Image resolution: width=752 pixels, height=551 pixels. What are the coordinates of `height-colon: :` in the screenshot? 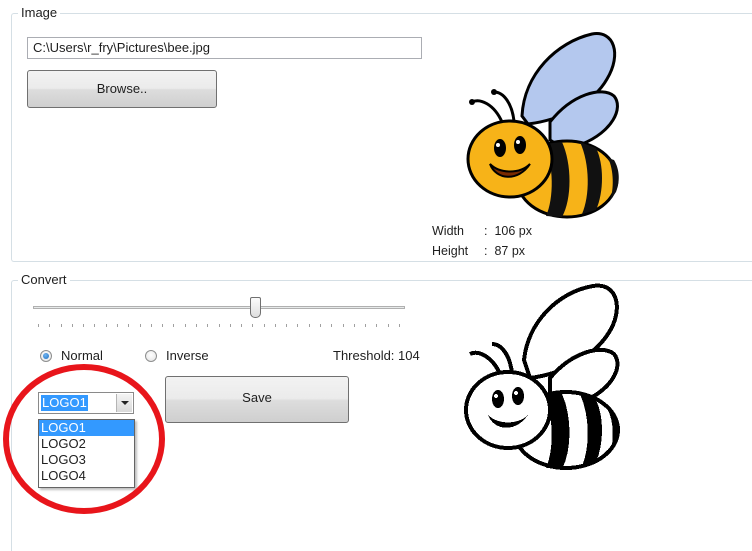 It's located at (486, 251).